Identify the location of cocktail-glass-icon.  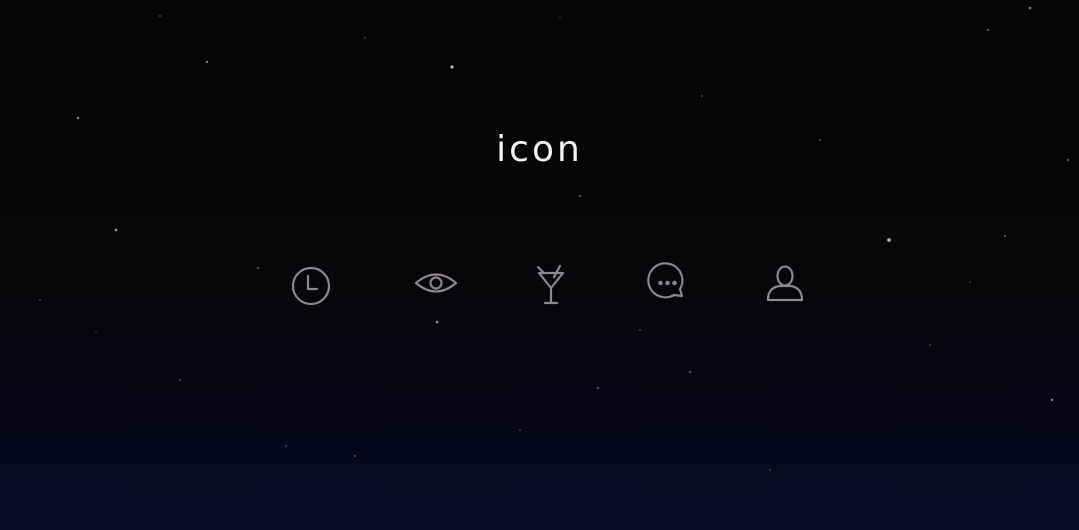
(551, 285).